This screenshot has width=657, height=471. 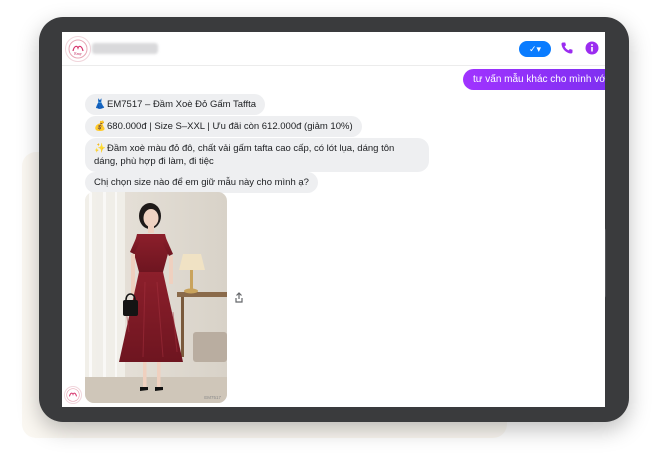 I want to click on svg-text: Emy, so click(x=78, y=53).